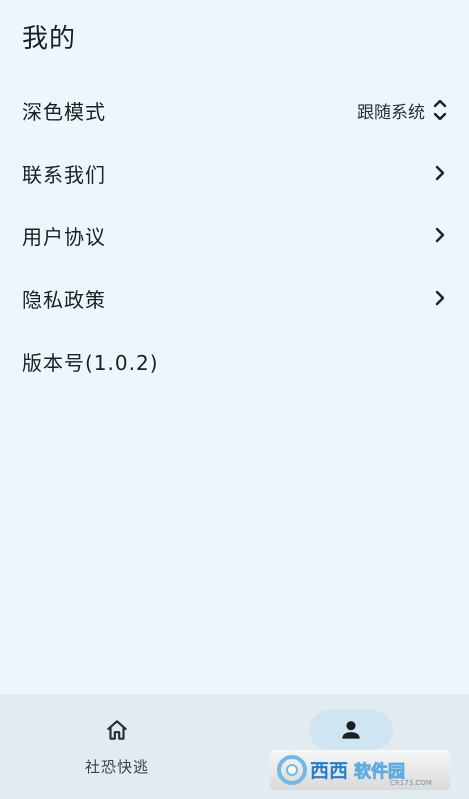  I want to click on dark-mode-selector: 跟随系统, so click(402, 110).